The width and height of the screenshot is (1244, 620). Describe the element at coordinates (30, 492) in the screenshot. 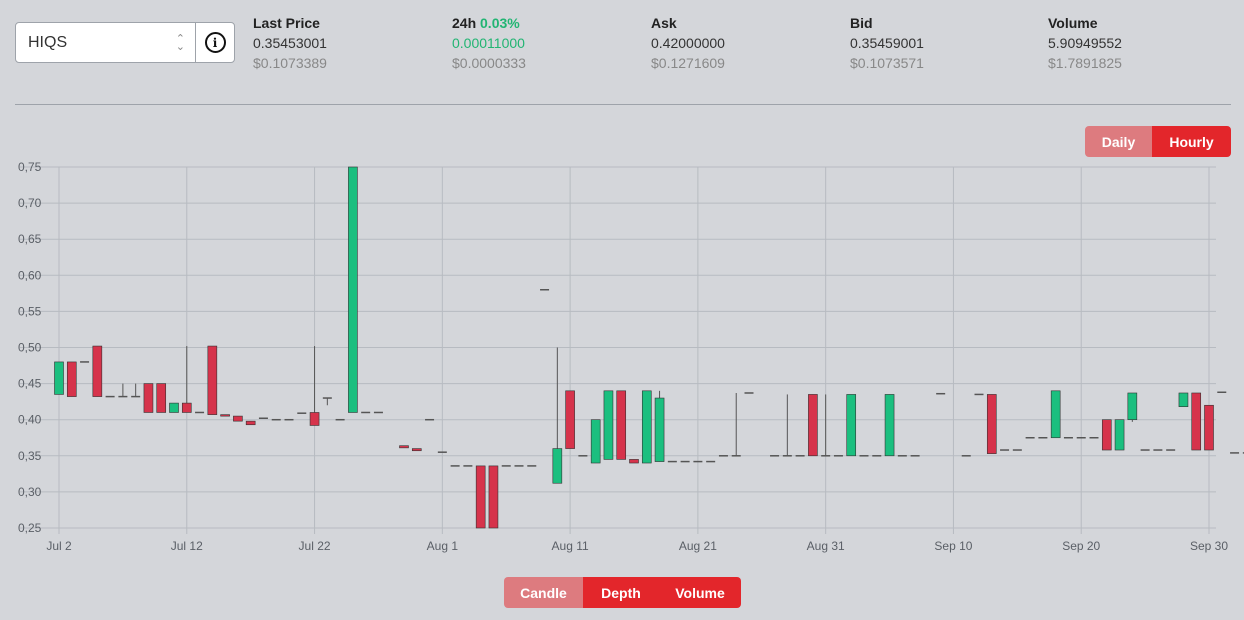

I see `y-tick-label: 0,30` at that location.